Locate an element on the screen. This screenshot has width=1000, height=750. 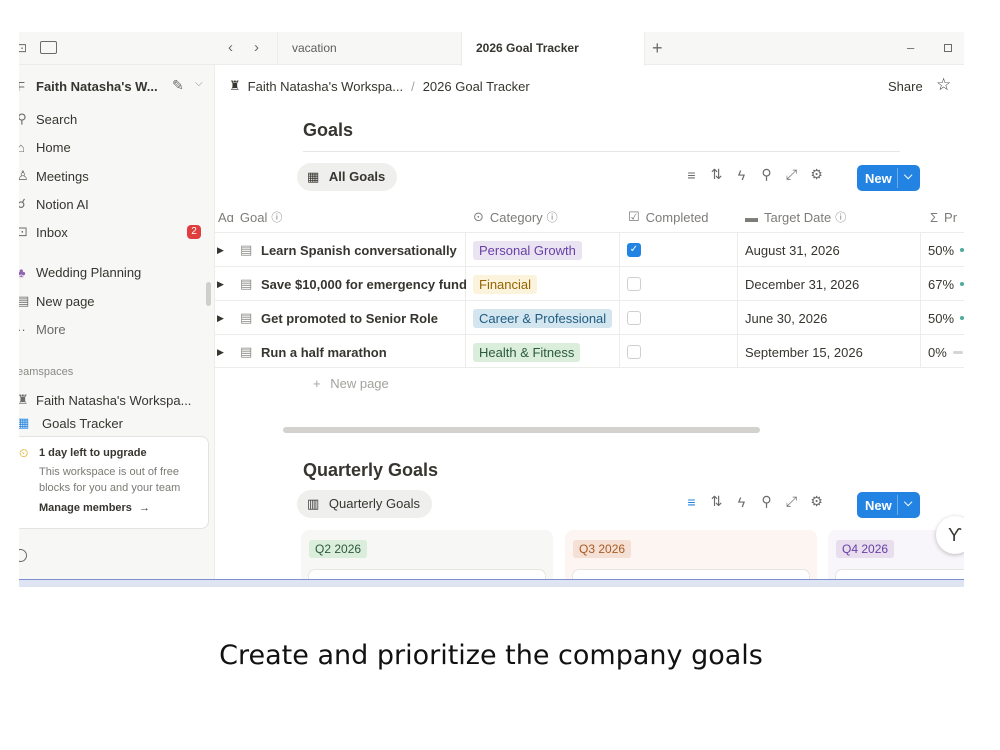
column-header-target-date: ▬ Target Date ⓘ is located at coordinates (795, 217).